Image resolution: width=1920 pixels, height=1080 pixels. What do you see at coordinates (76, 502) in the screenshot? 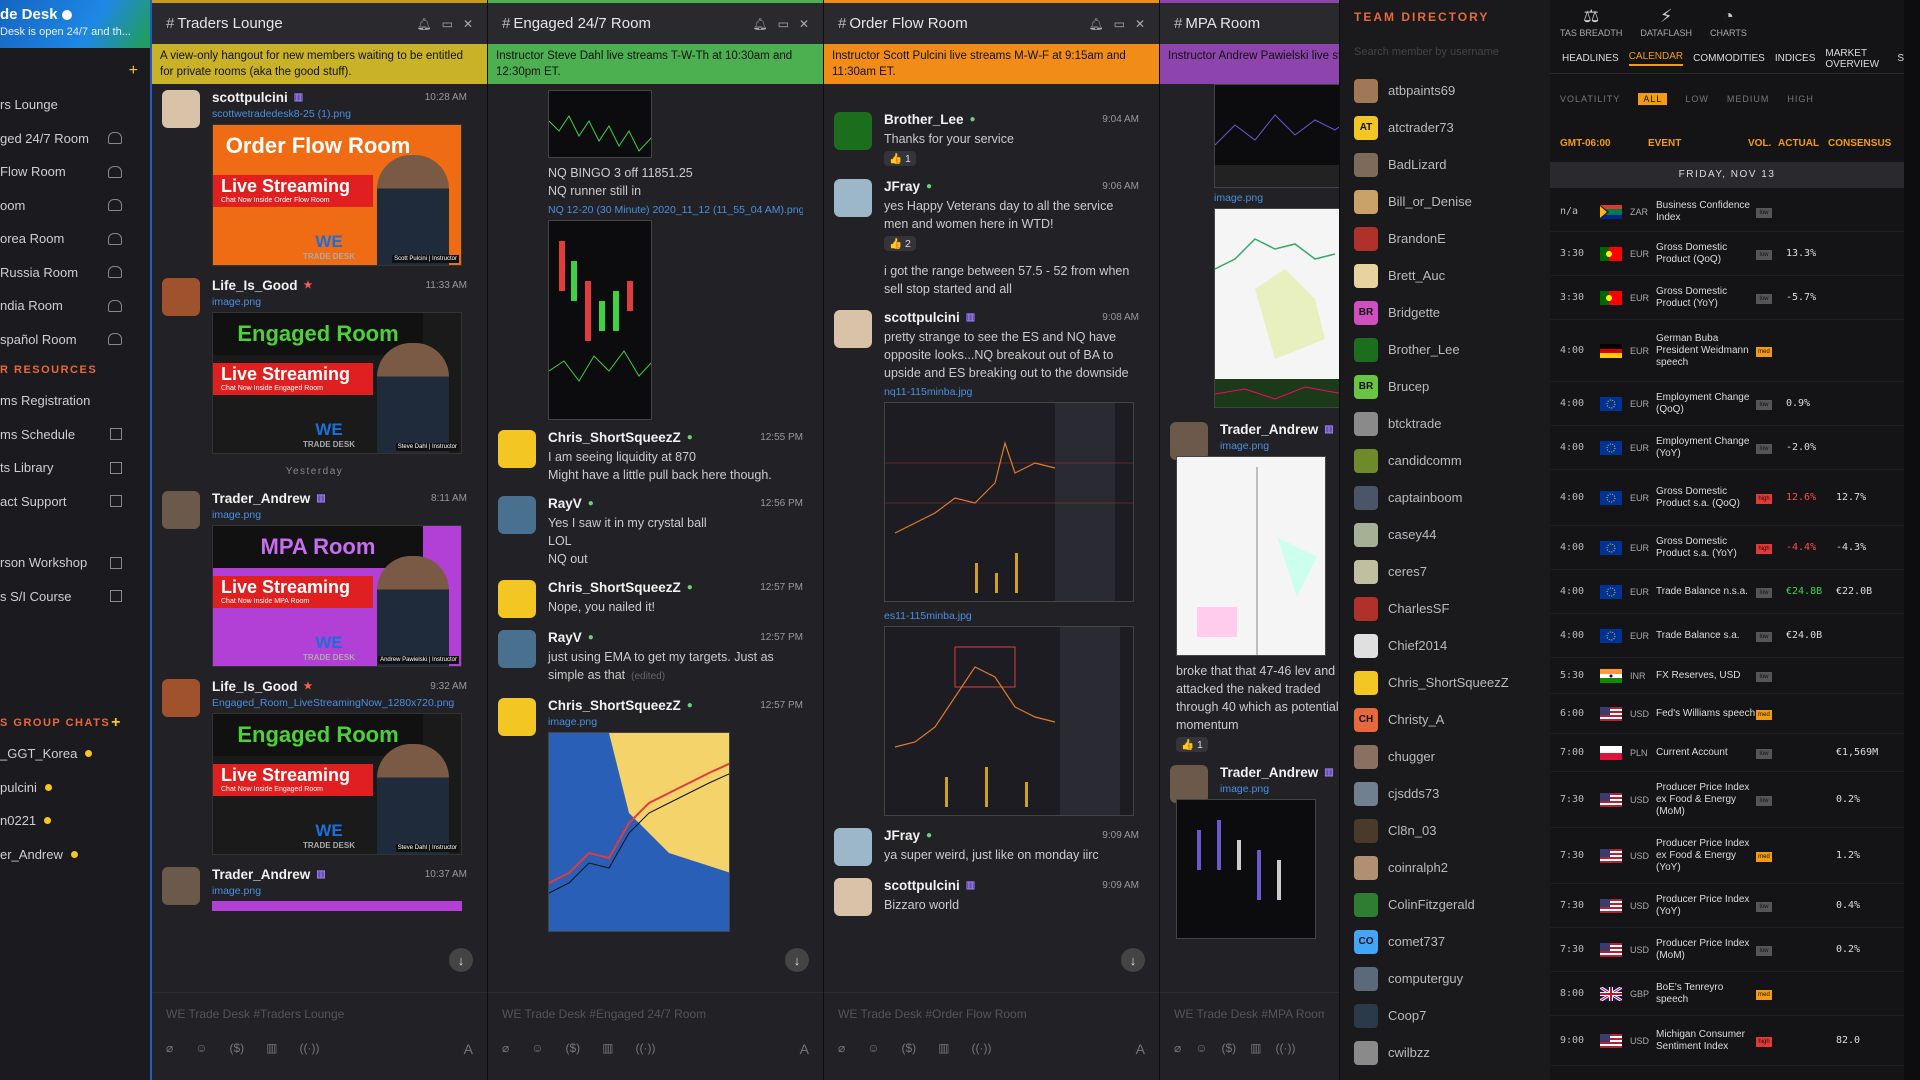
I see `sidebar-resource-item: act Support` at bounding box center [76, 502].